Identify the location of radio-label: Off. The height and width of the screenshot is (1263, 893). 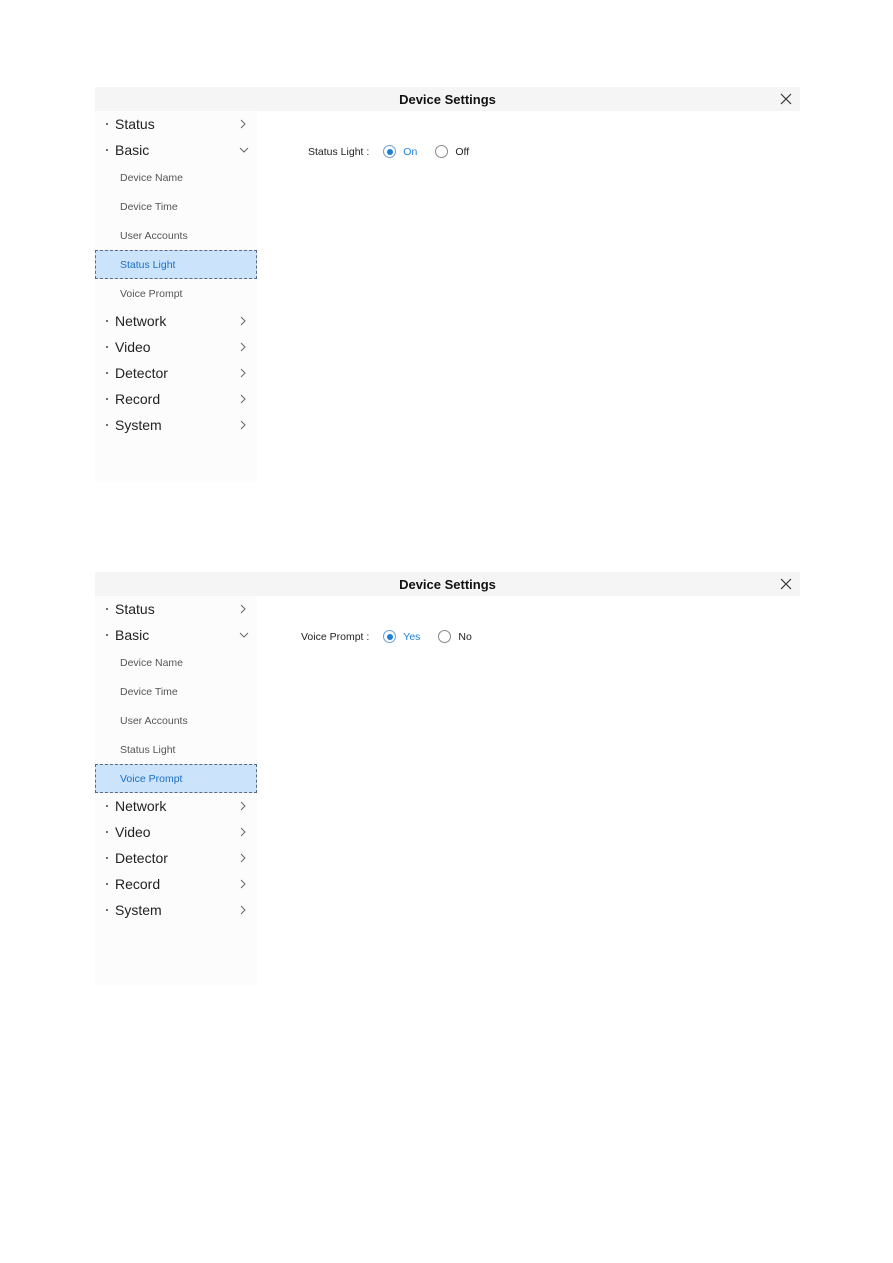
(462, 151).